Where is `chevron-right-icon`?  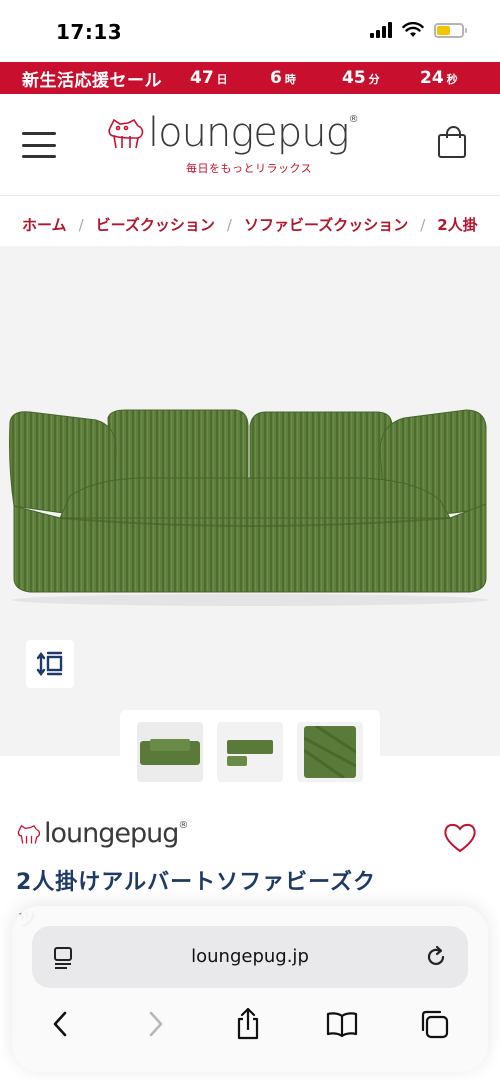 chevron-right-icon is located at coordinates (156, 1024).